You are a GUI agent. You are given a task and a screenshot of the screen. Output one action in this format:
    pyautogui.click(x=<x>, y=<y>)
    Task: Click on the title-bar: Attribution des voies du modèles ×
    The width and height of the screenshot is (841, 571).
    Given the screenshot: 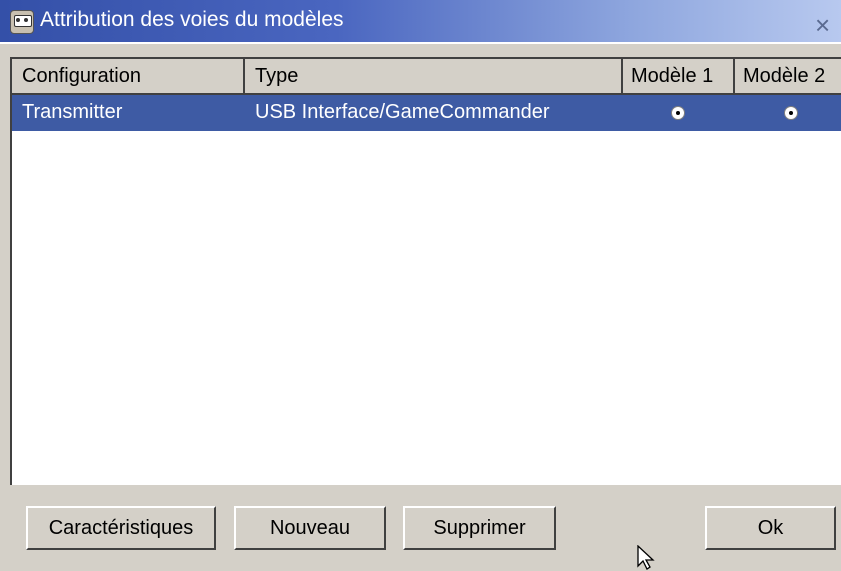 What is the action you would take?
    pyautogui.click(x=420, y=22)
    